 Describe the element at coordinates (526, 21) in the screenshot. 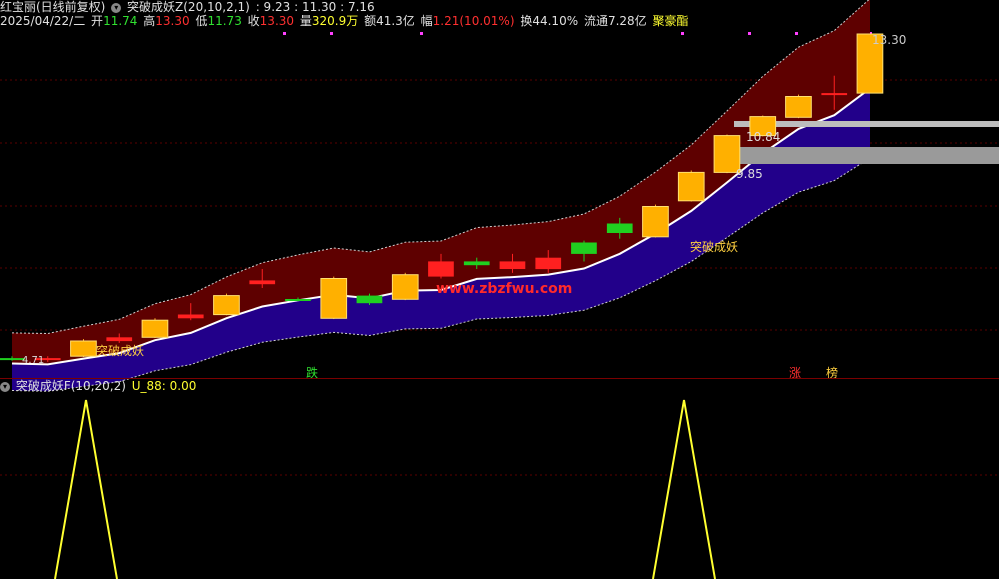

I see `turnover-label: 换` at that location.